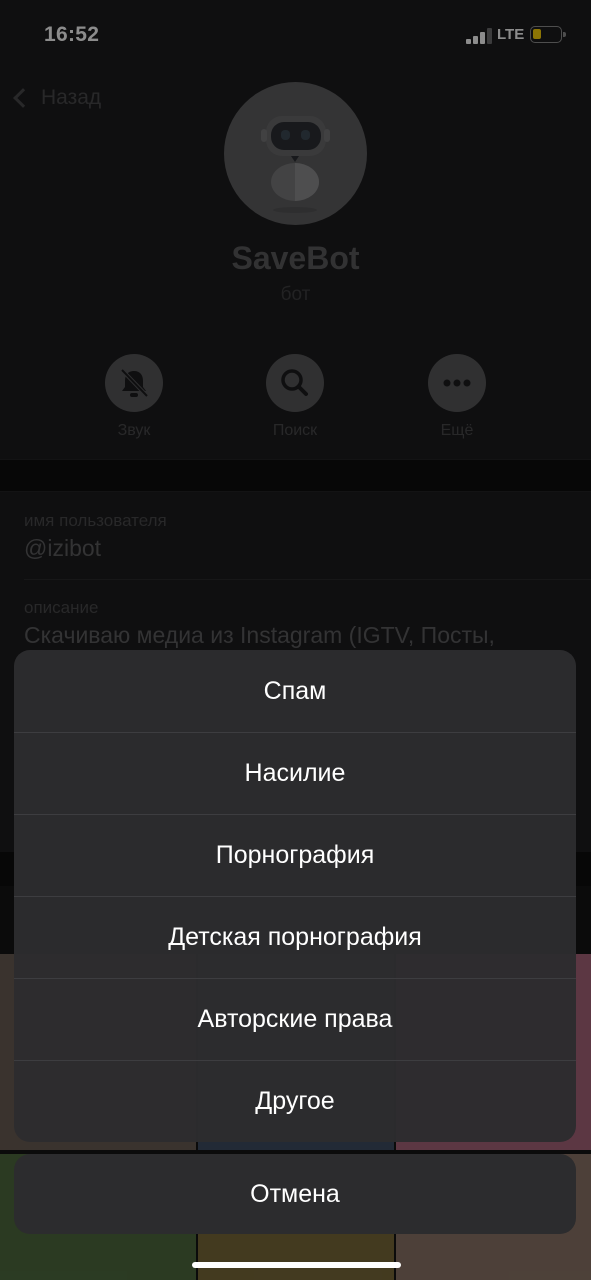 The height and width of the screenshot is (1280, 591). What do you see at coordinates (295, 691) in the screenshot?
I see `report-option-spam: Спам` at bounding box center [295, 691].